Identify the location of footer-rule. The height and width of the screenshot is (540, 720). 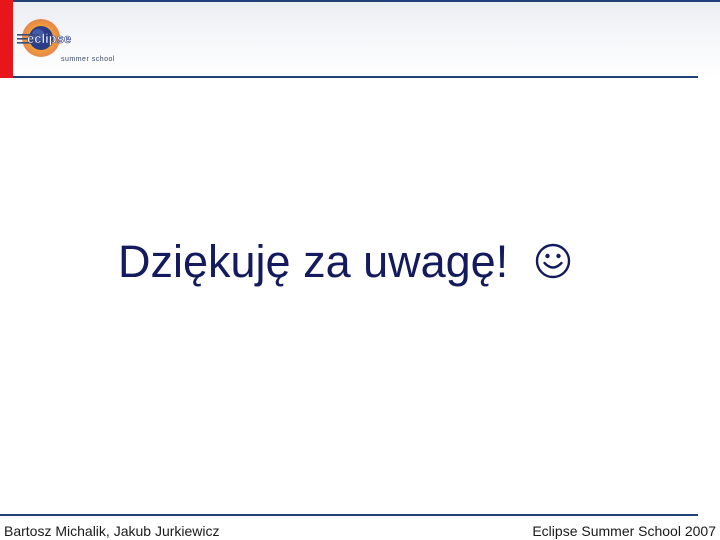
(349, 515).